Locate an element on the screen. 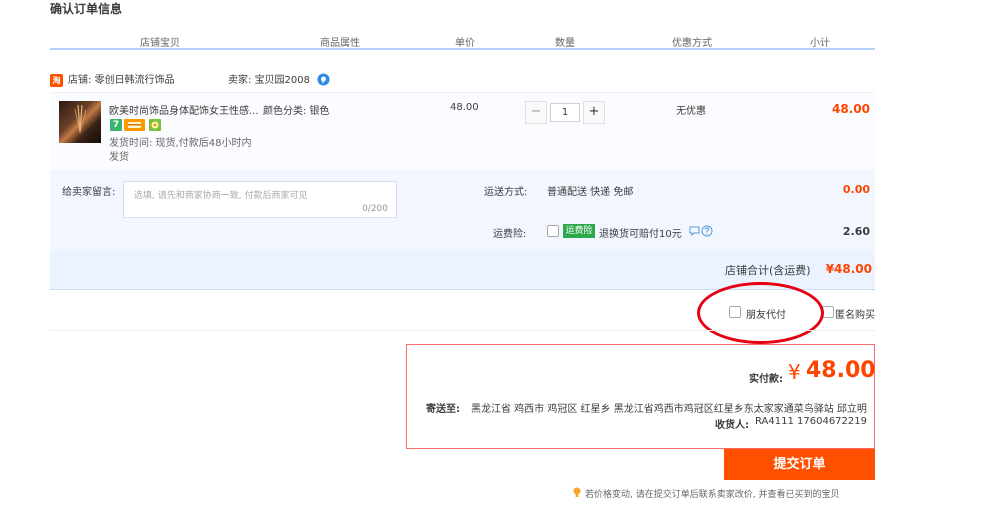  column-header-shop-item: 店铺宝贝 is located at coordinates (160, 43).